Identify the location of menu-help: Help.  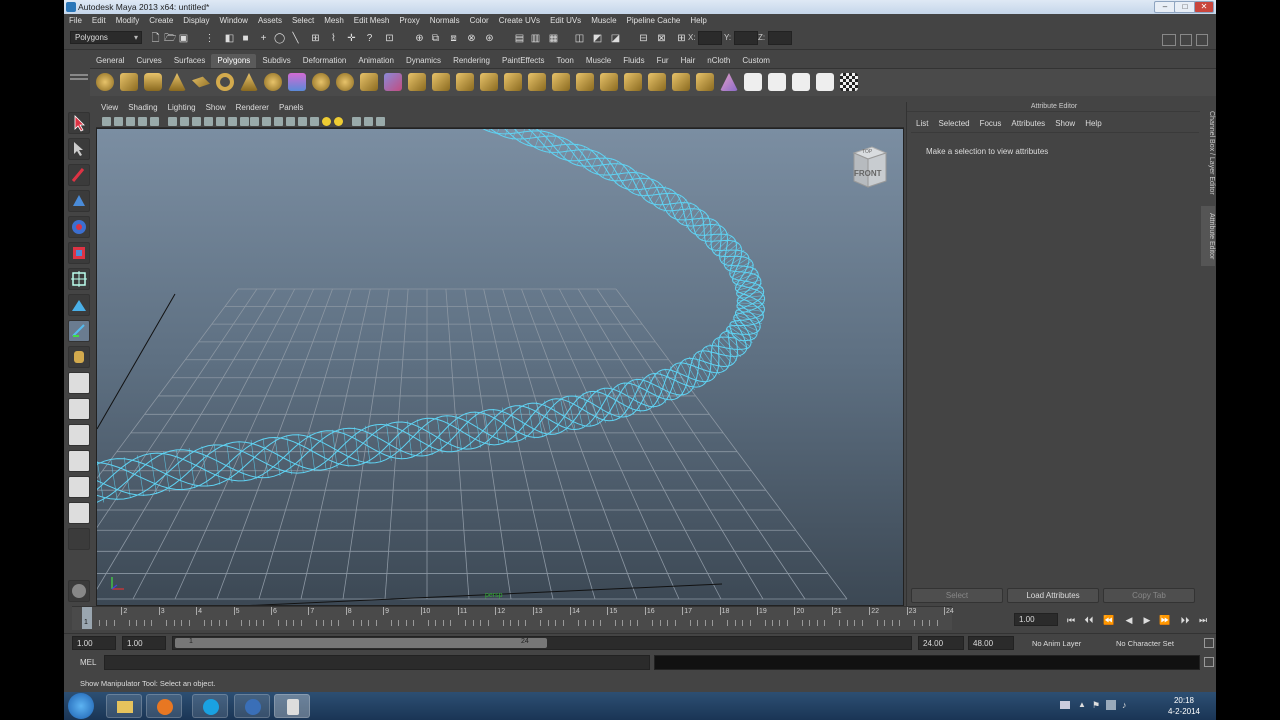
(698, 21).